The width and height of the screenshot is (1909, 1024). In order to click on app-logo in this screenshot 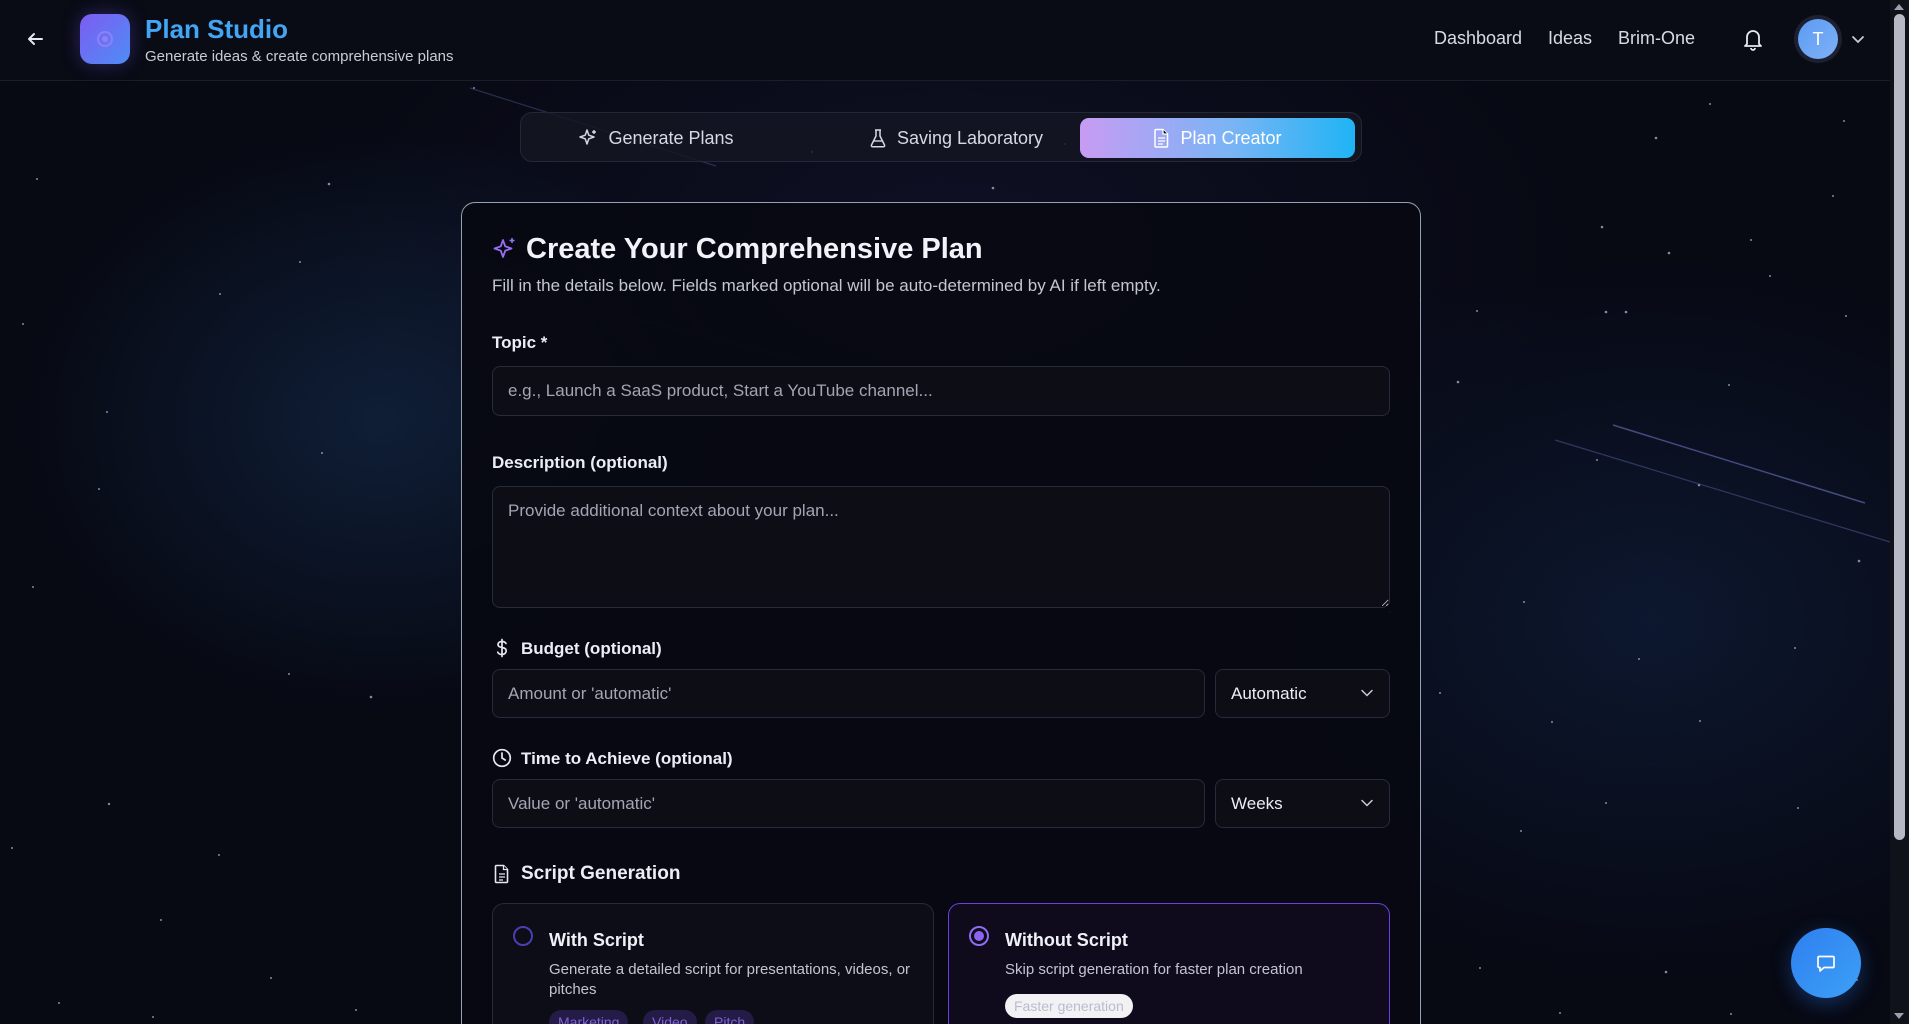, I will do `click(105, 39)`.